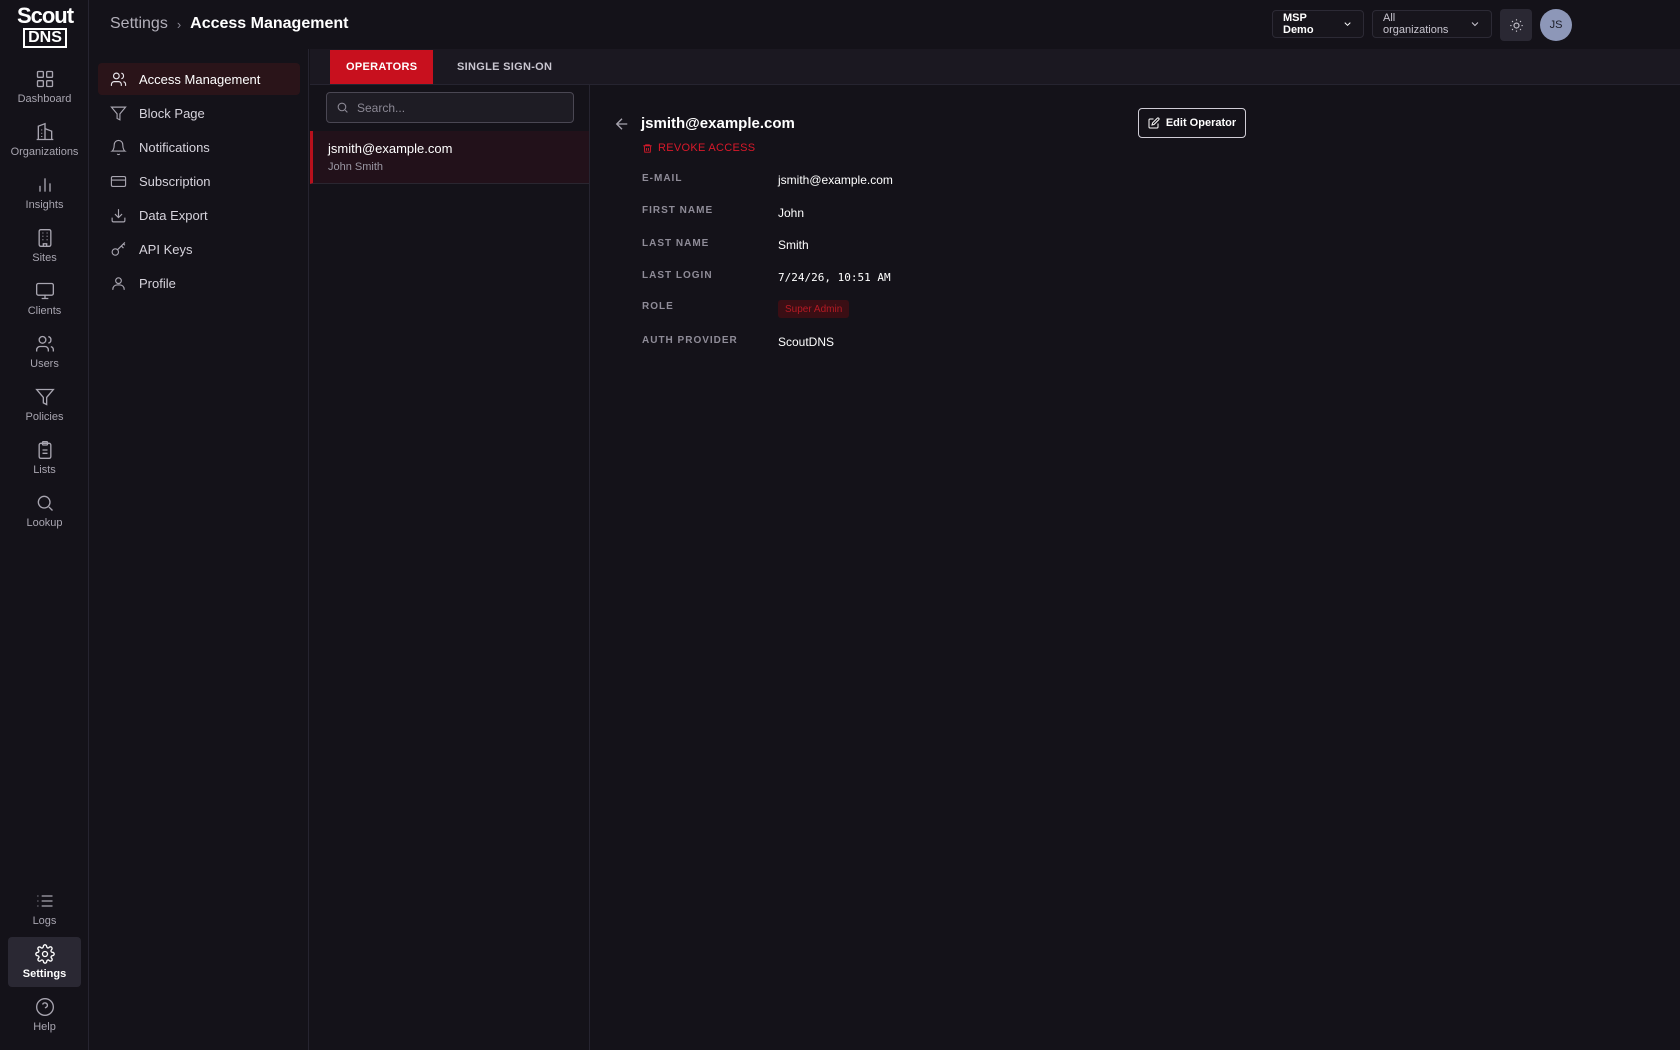  I want to click on nav-dashboard-label: Dashboard, so click(44, 99).